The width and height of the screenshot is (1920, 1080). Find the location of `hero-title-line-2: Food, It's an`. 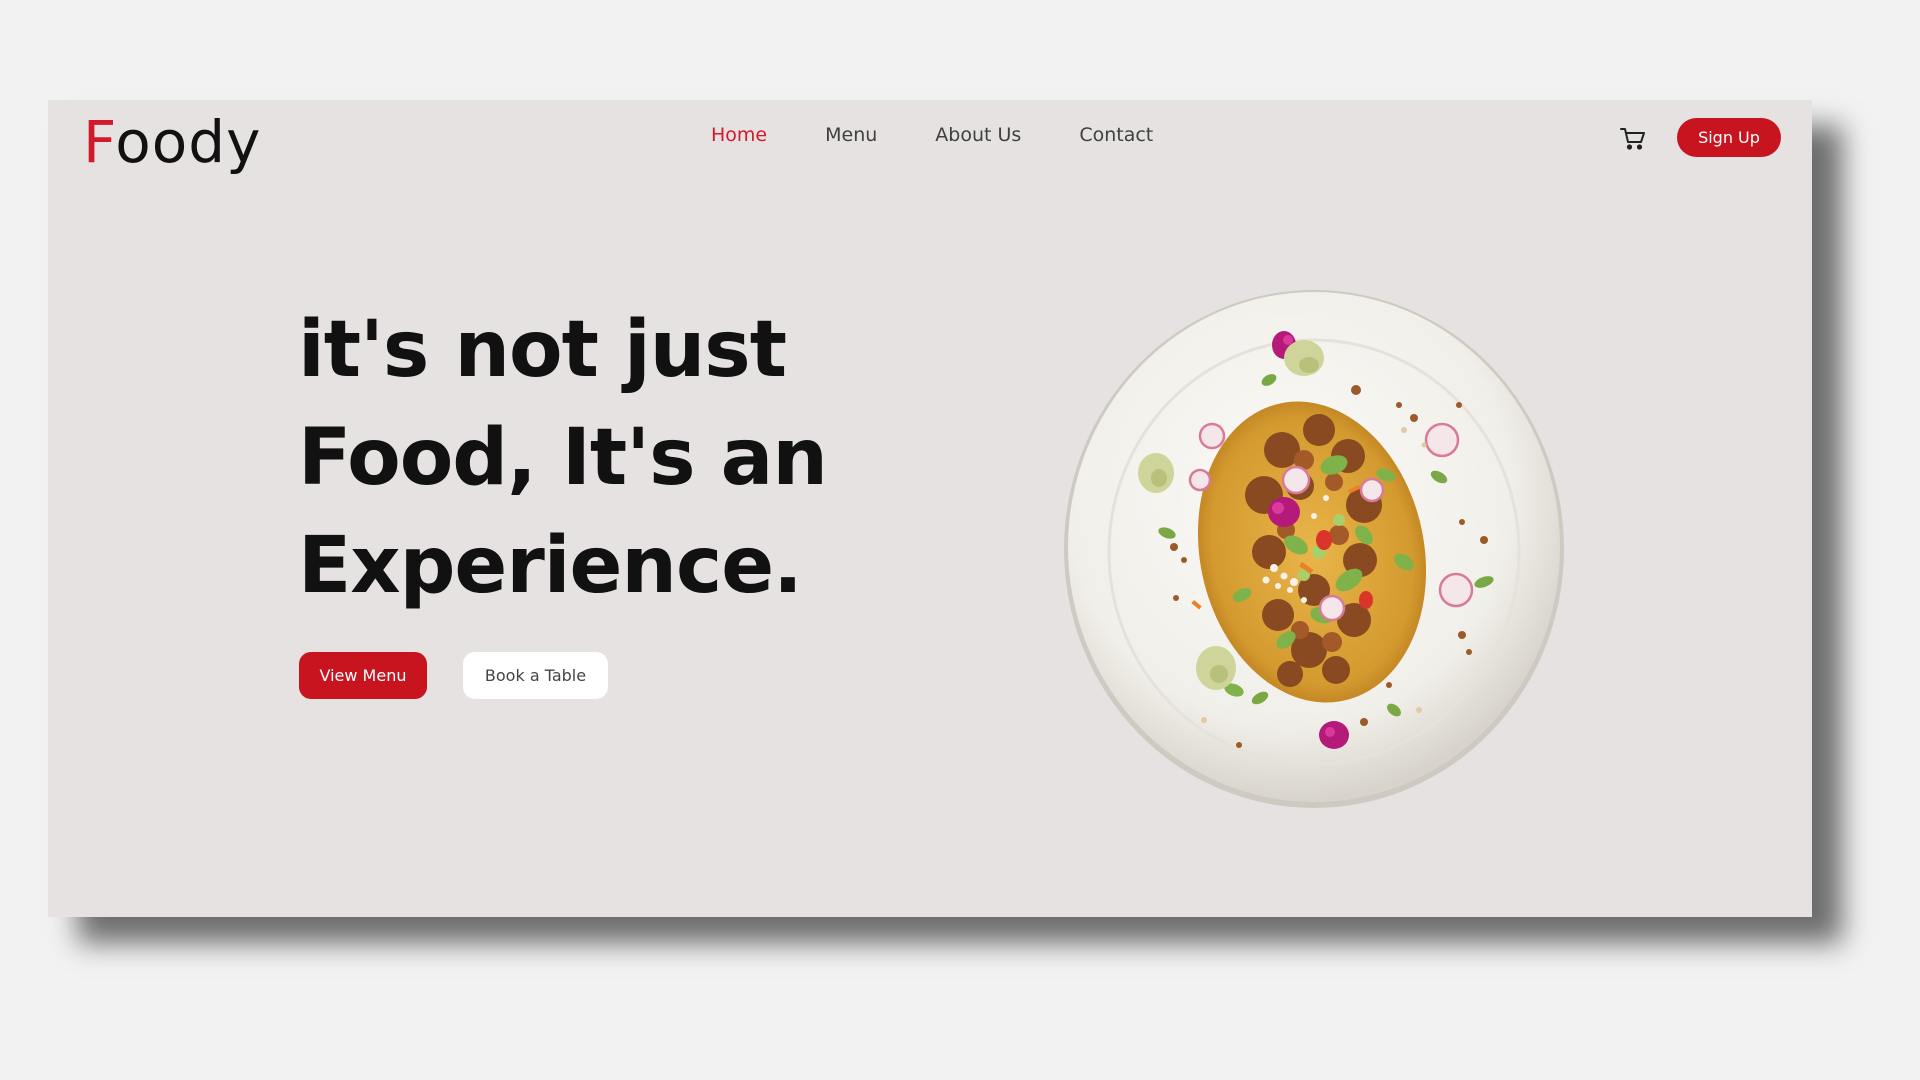

hero-title-line-2: Food, It's an is located at coordinates (563, 458).